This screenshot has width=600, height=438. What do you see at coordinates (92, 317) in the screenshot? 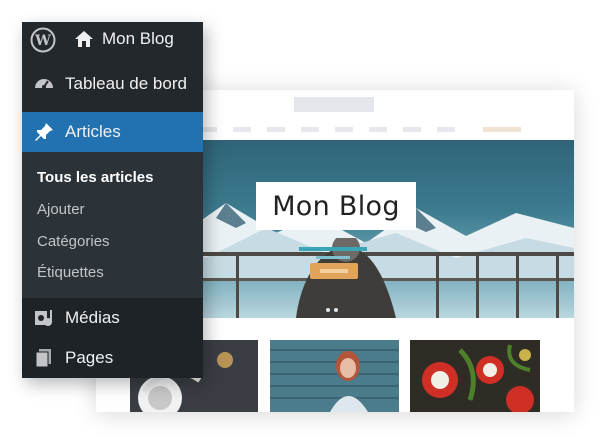
I see `menu-label-media: Médias` at bounding box center [92, 317].